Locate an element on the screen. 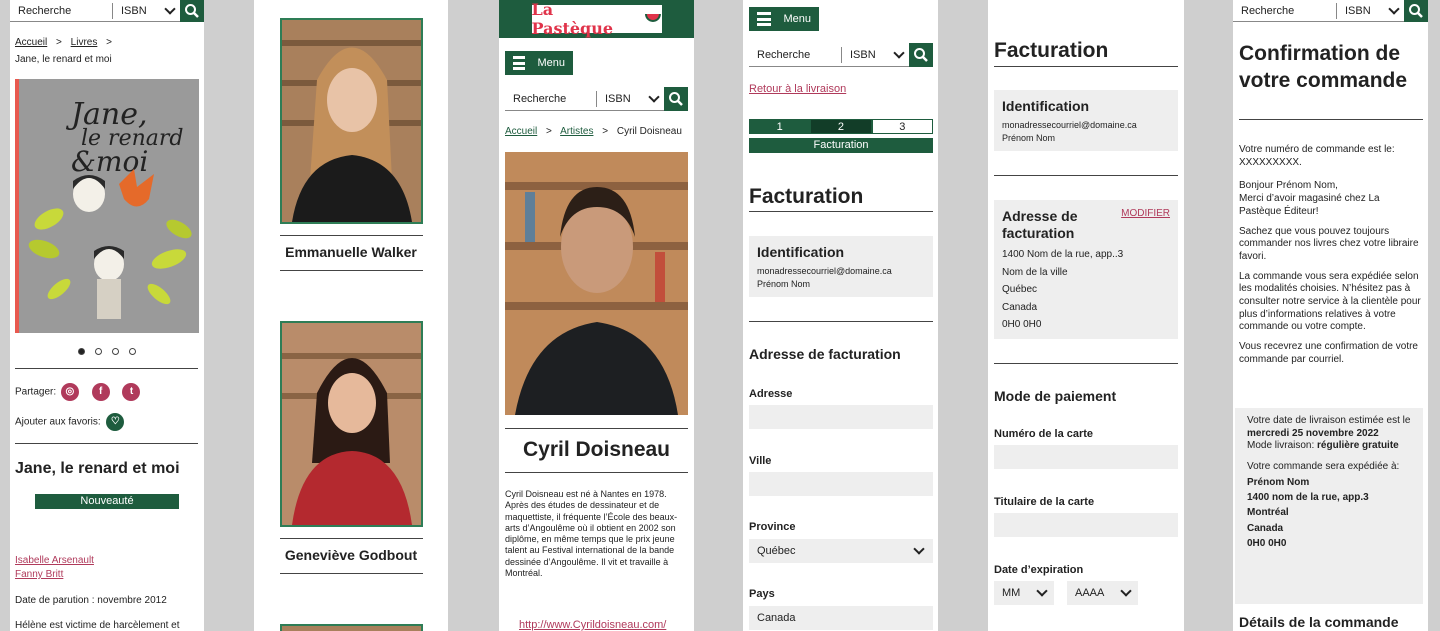 This screenshot has height=631, width=1440. card-holder-label: Titulaire de la carte is located at coordinates (1044, 502).